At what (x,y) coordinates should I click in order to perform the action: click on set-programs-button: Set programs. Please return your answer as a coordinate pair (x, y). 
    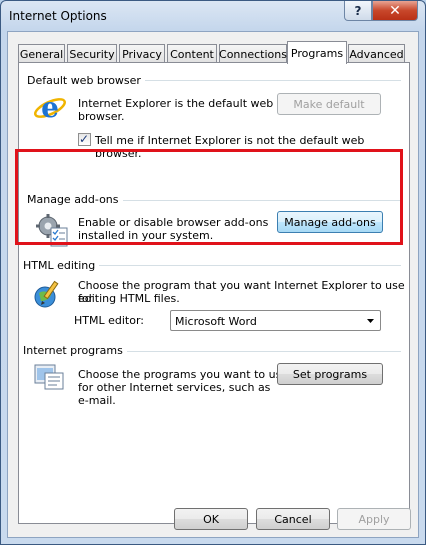
    Looking at the image, I should click on (330, 374).